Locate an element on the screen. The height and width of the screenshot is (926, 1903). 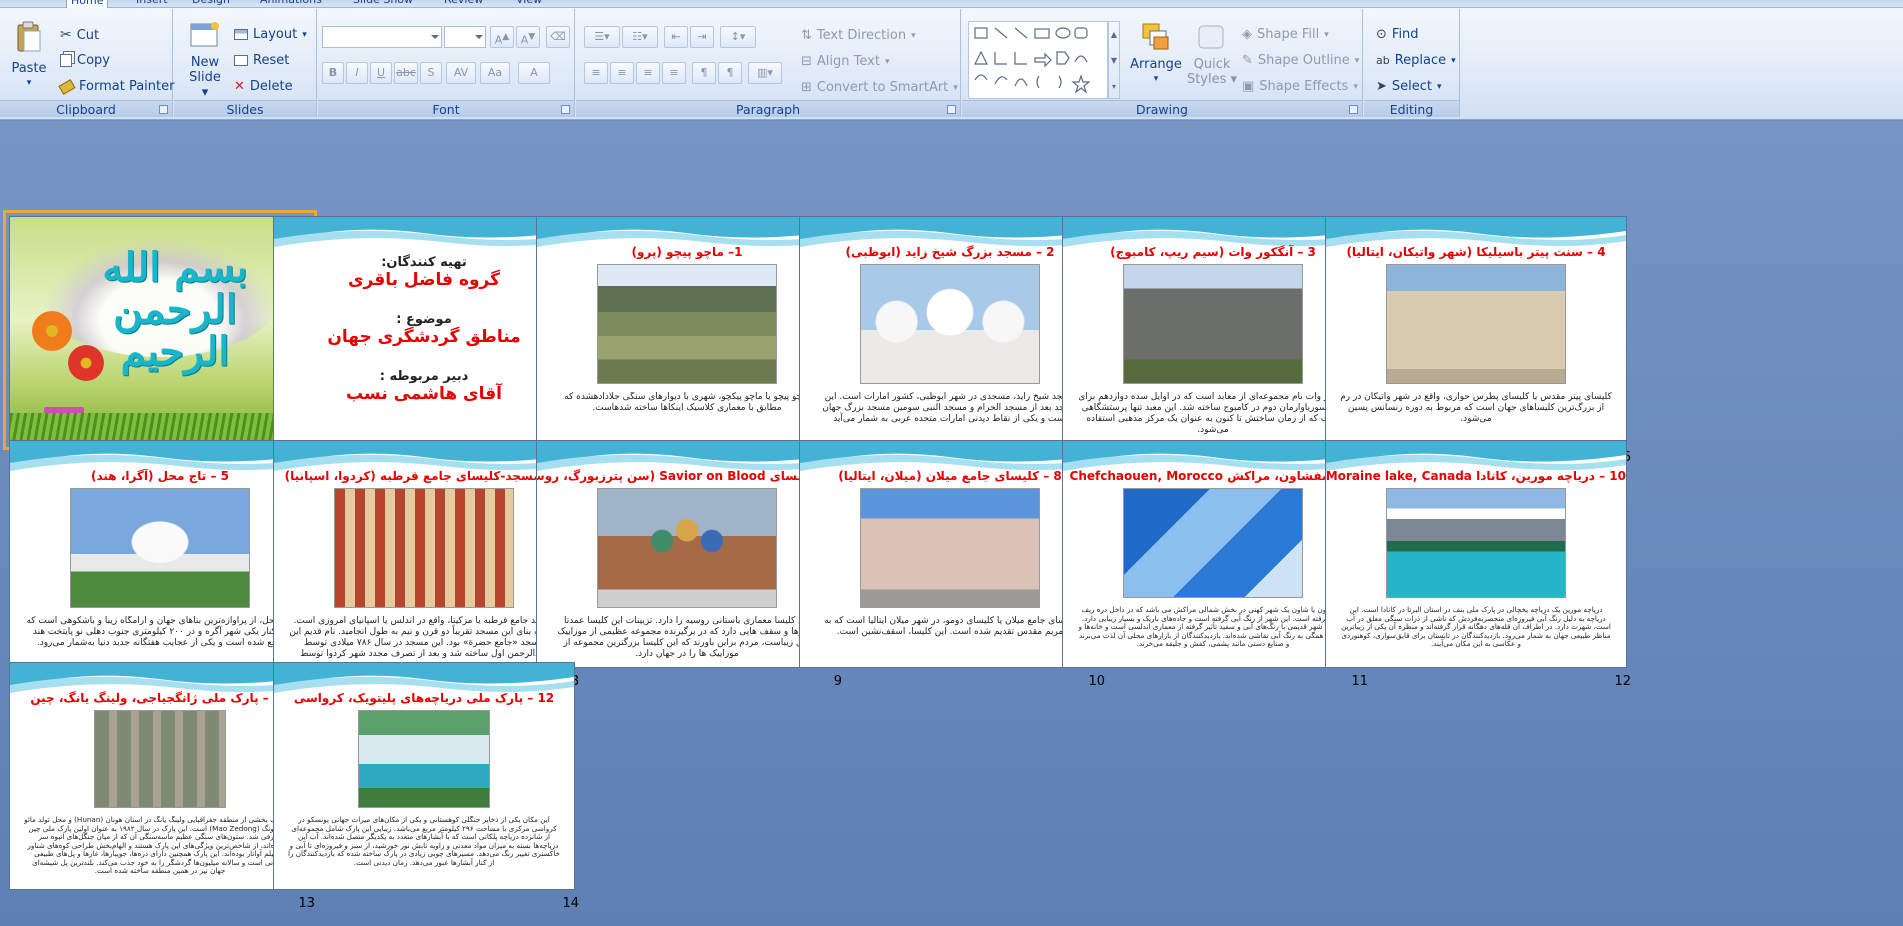
quick-styles-button: Quick Styles ▾ is located at coordinates (1212, 54).